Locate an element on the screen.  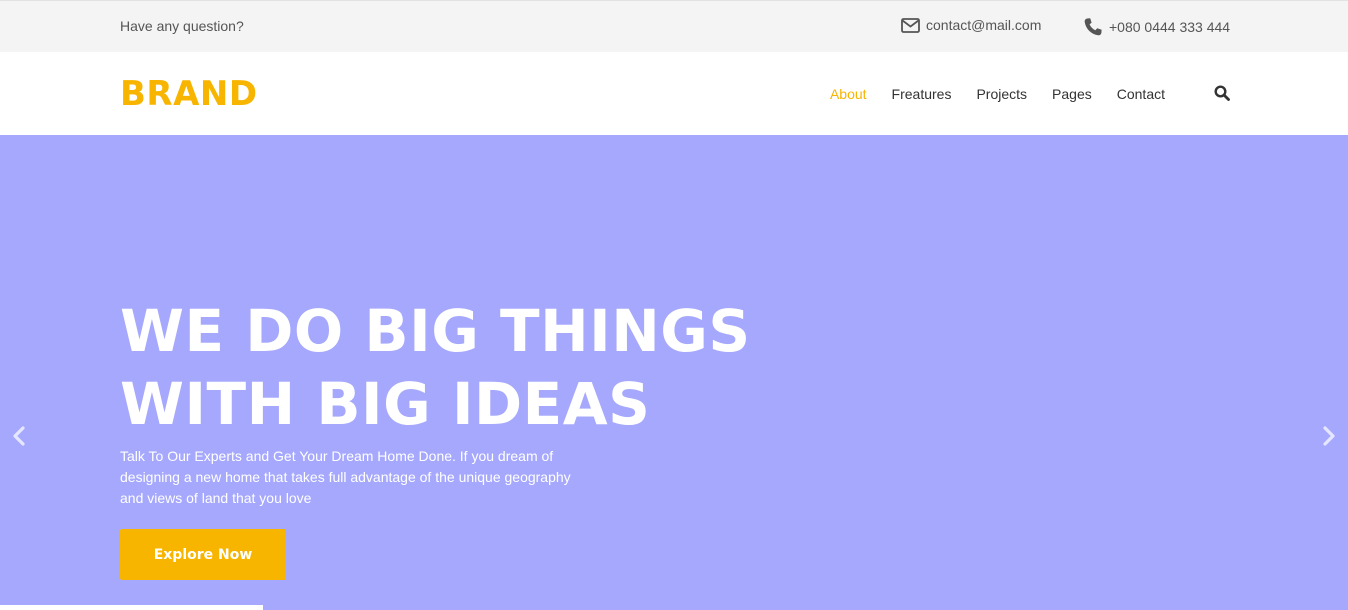
envelope-icon is located at coordinates (910, 25).